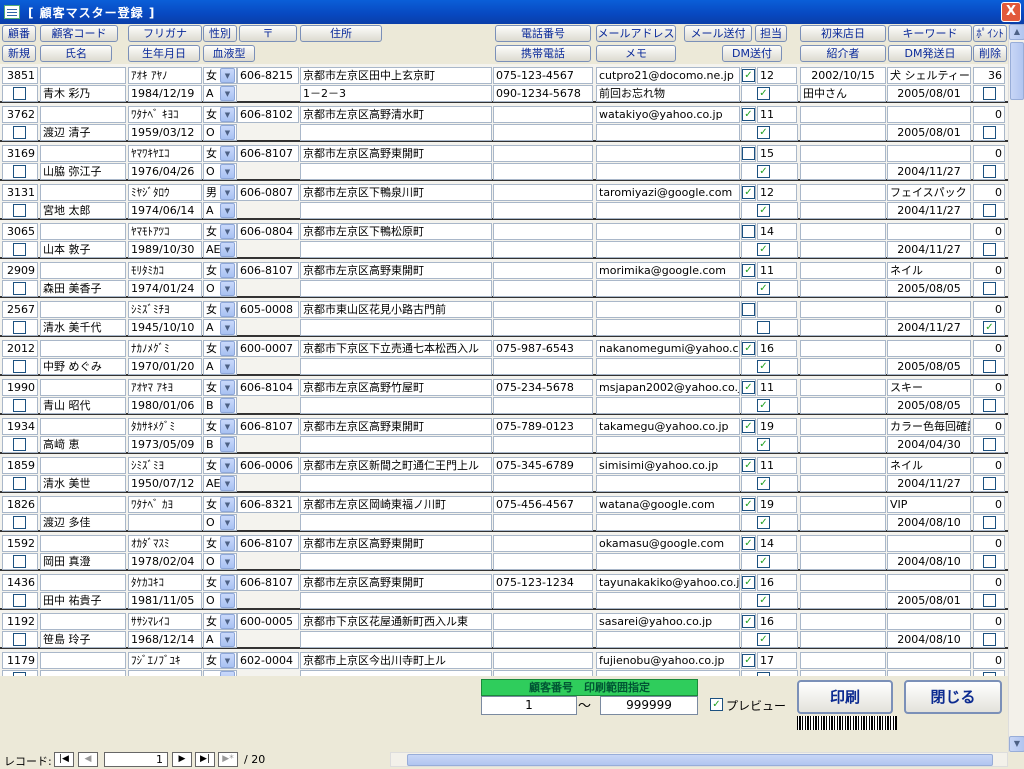 This screenshot has height=769, width=1024. Describe the element at coordinates (989, 327) in the screenshot. I see `delete-checkbox: ✓` at that location.